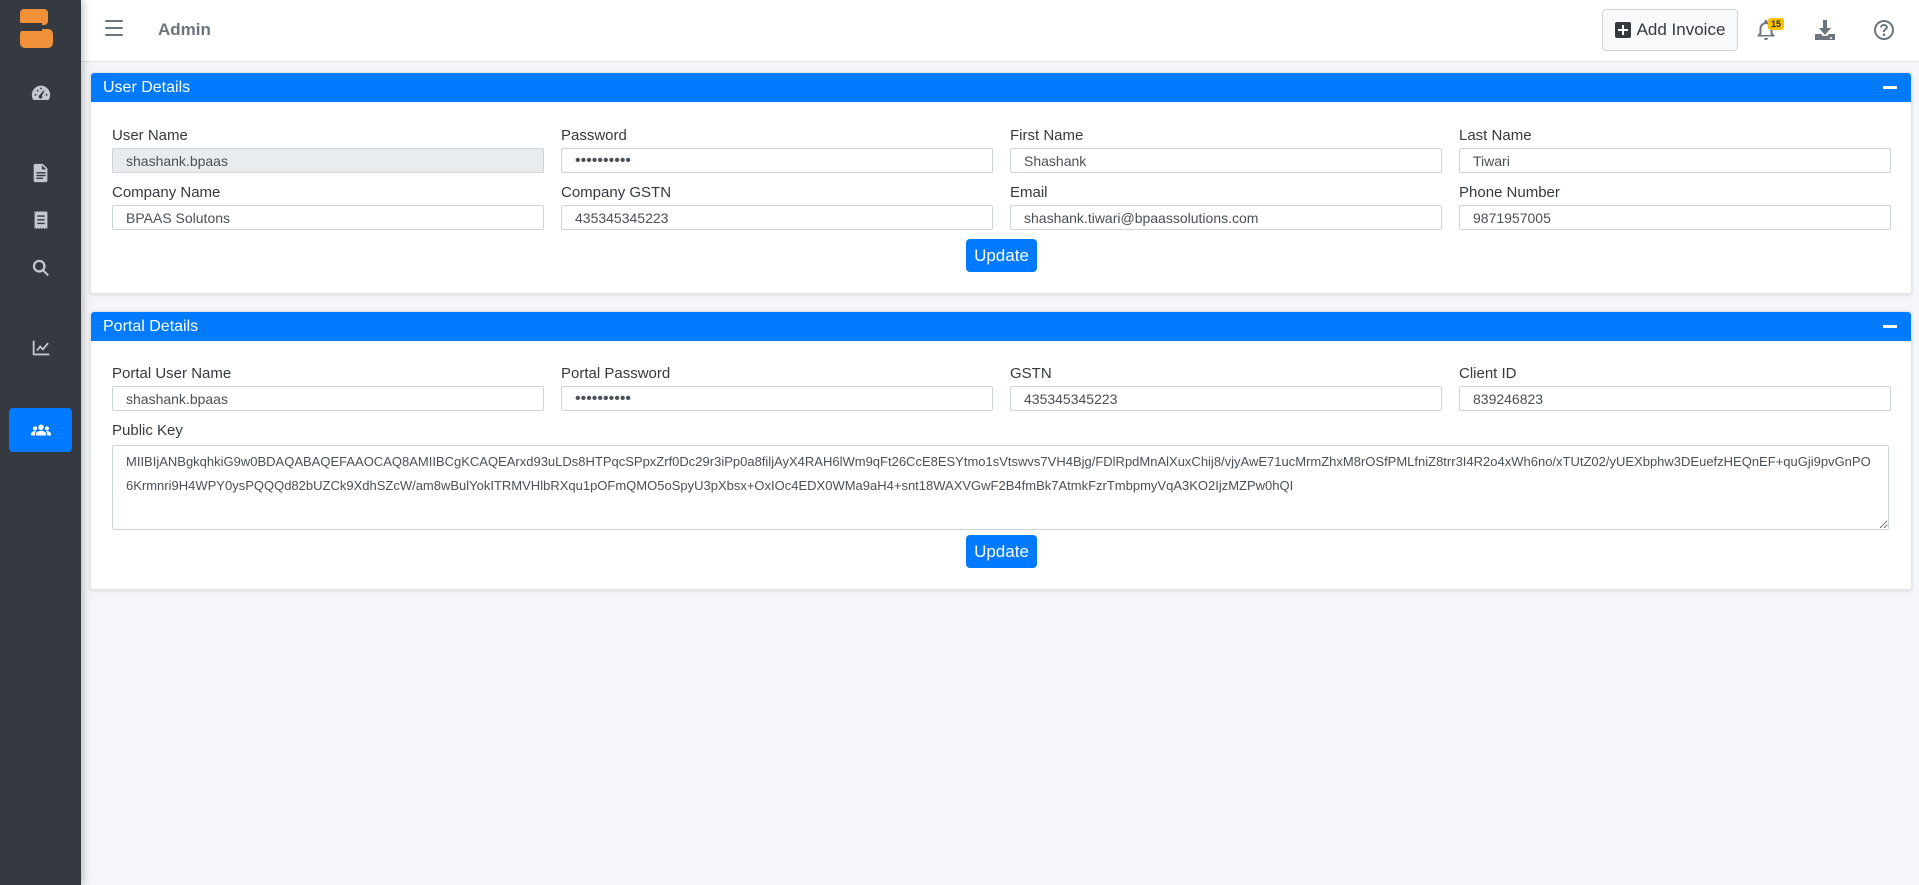 The image size is (1919, 885). I want to click on help-button, so click(1884, 30).